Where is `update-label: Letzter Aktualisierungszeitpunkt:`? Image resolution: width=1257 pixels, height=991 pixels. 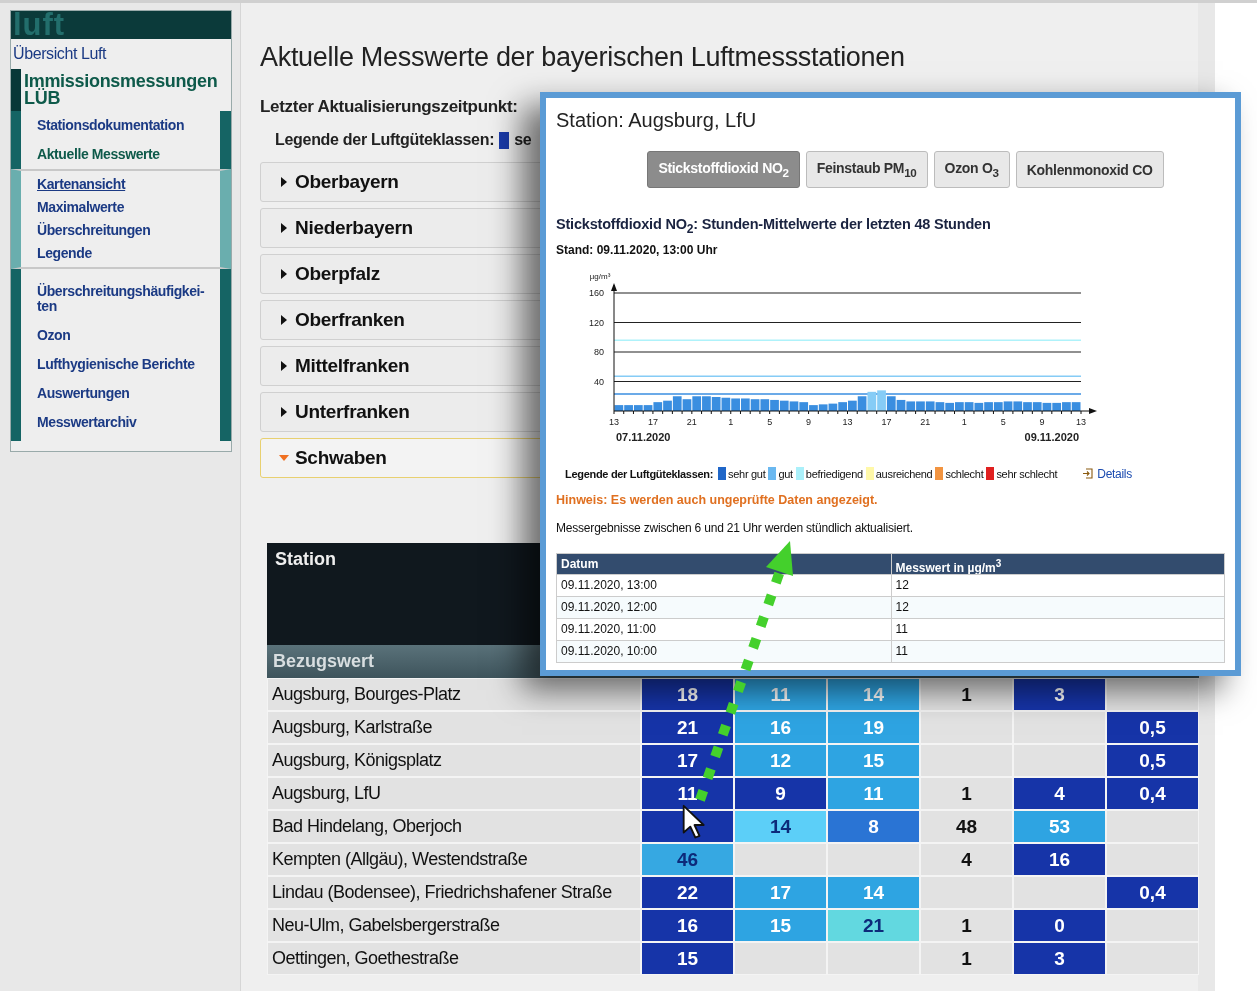 update-label: Letzter Aktualisierungszeitpunkt: is located at coordinates (389, 107).